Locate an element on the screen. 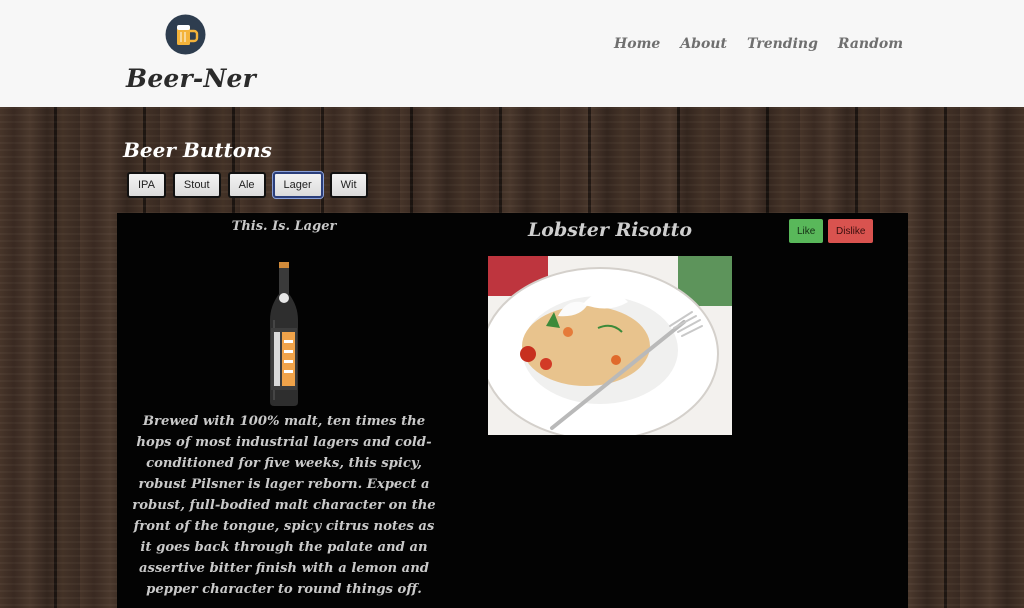 The width and height of the screenshot is (1024, 608). dislike-button: Dislike is located at coordinates (850, 231).